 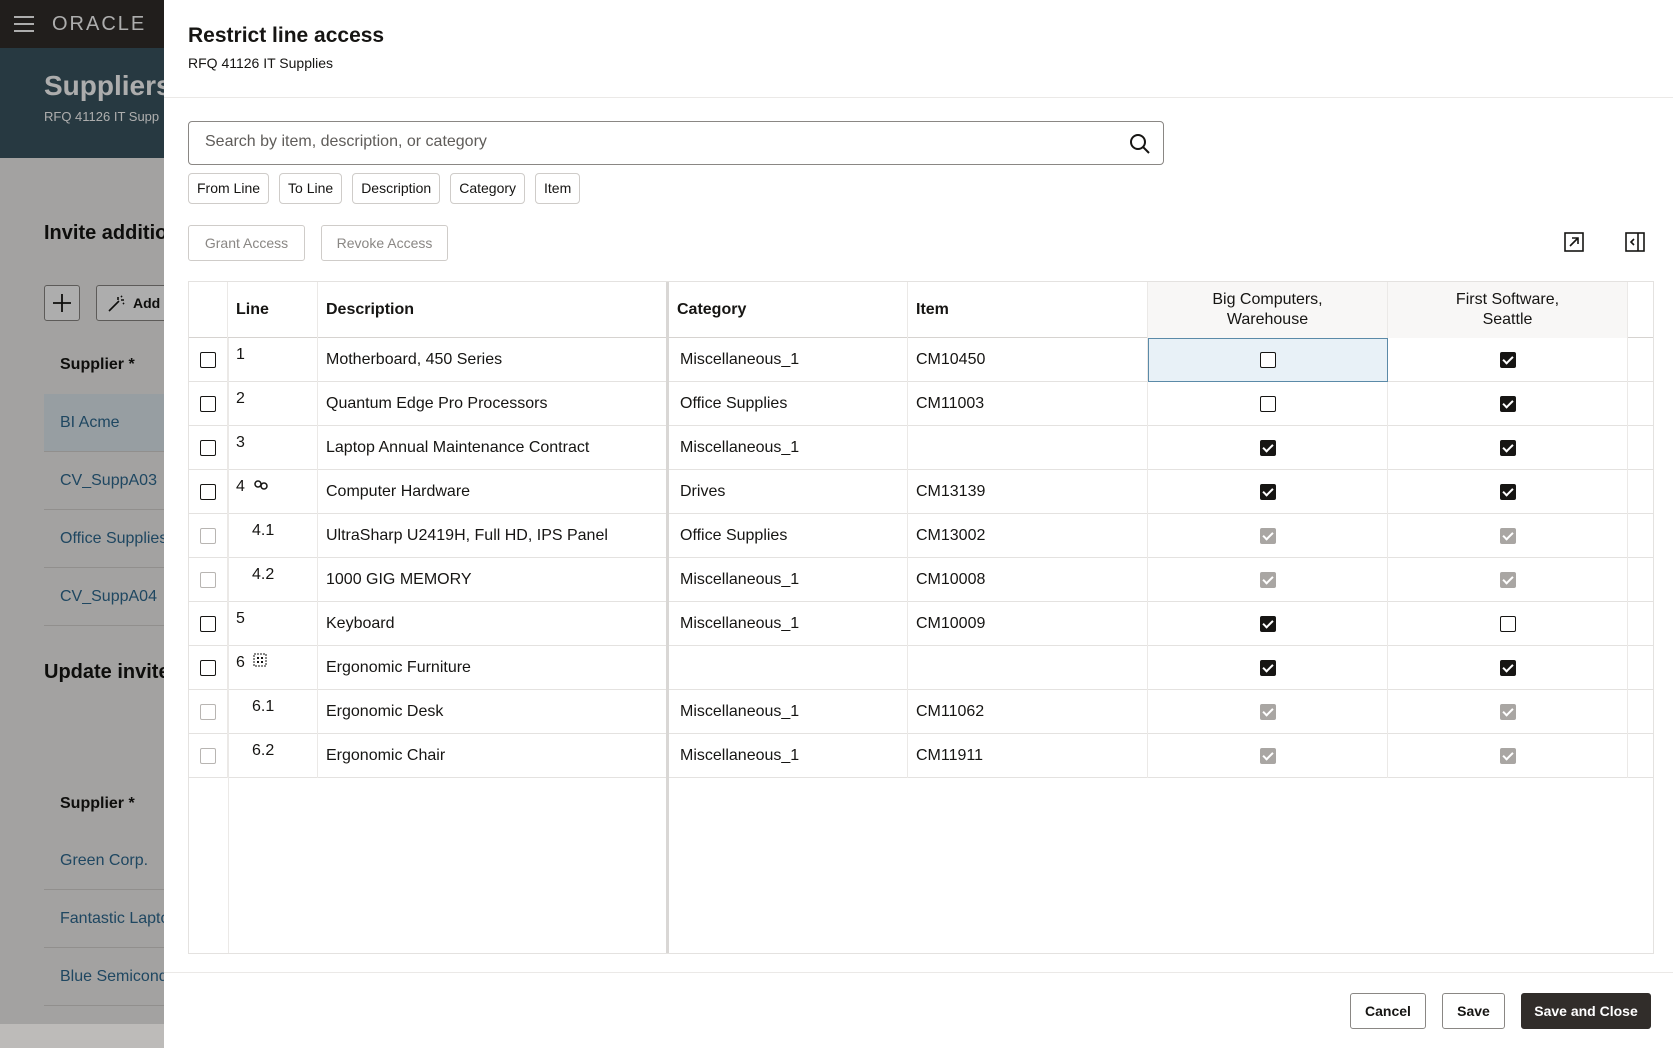 What do you see at coordinates (1473, 1011) in the screenshot?
I see `save-button: Save` at bounding box center [1473, 1011].